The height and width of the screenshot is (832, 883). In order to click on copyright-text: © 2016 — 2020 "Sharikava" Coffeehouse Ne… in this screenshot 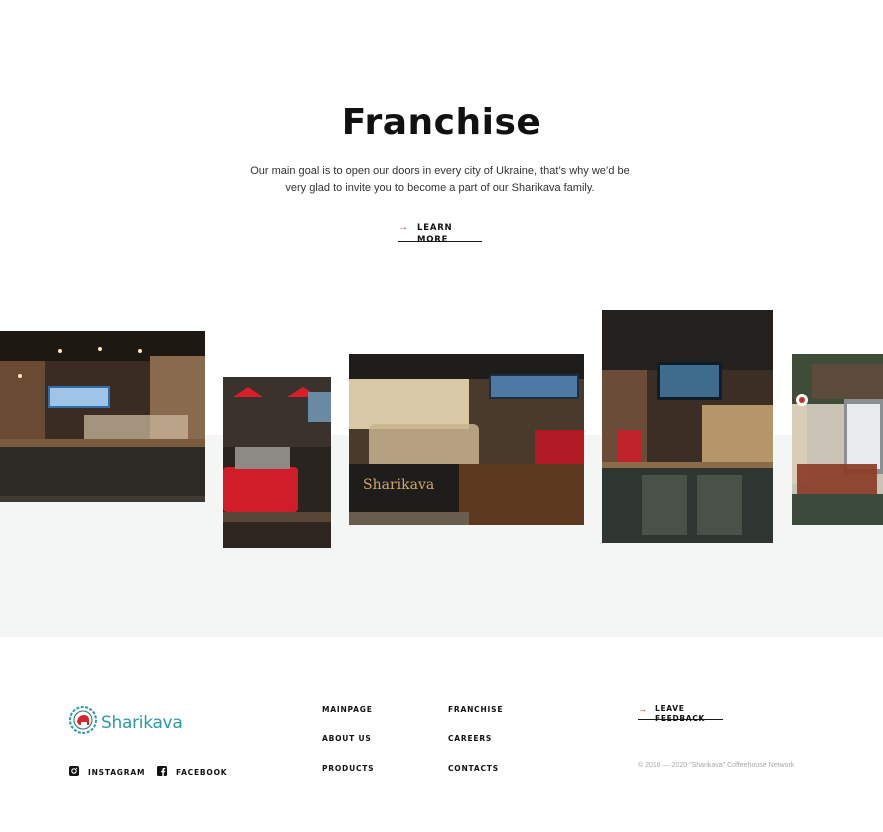, I will do `click(716, 765)`.